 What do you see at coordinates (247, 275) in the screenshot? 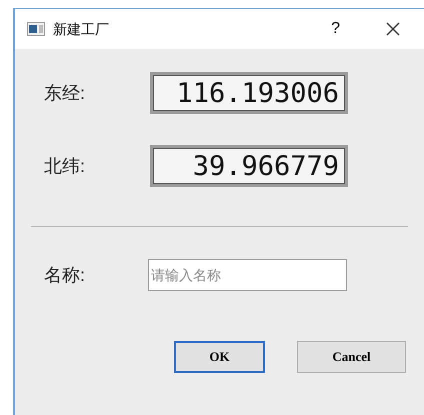
I see `name-input: 请输入名称` at bounding box center [247, 275].